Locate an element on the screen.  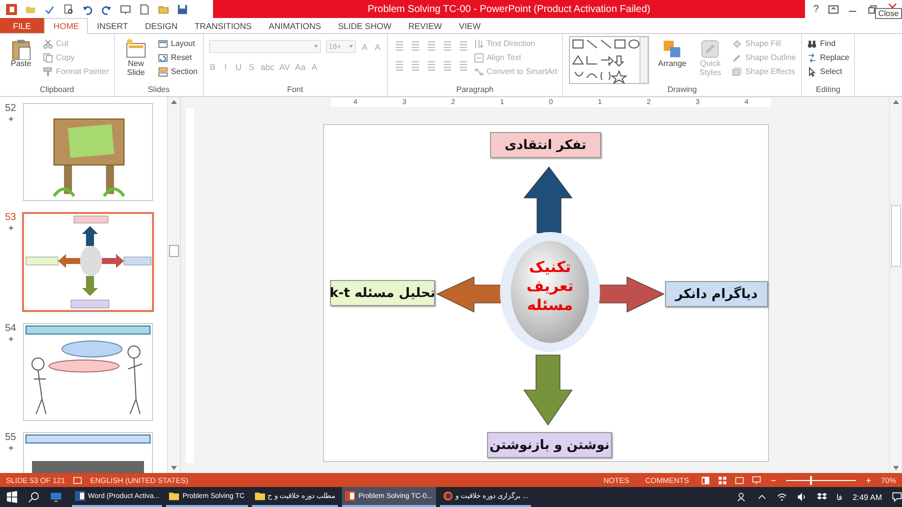
ribbon-button: Section is located at coordinates (178, 71).